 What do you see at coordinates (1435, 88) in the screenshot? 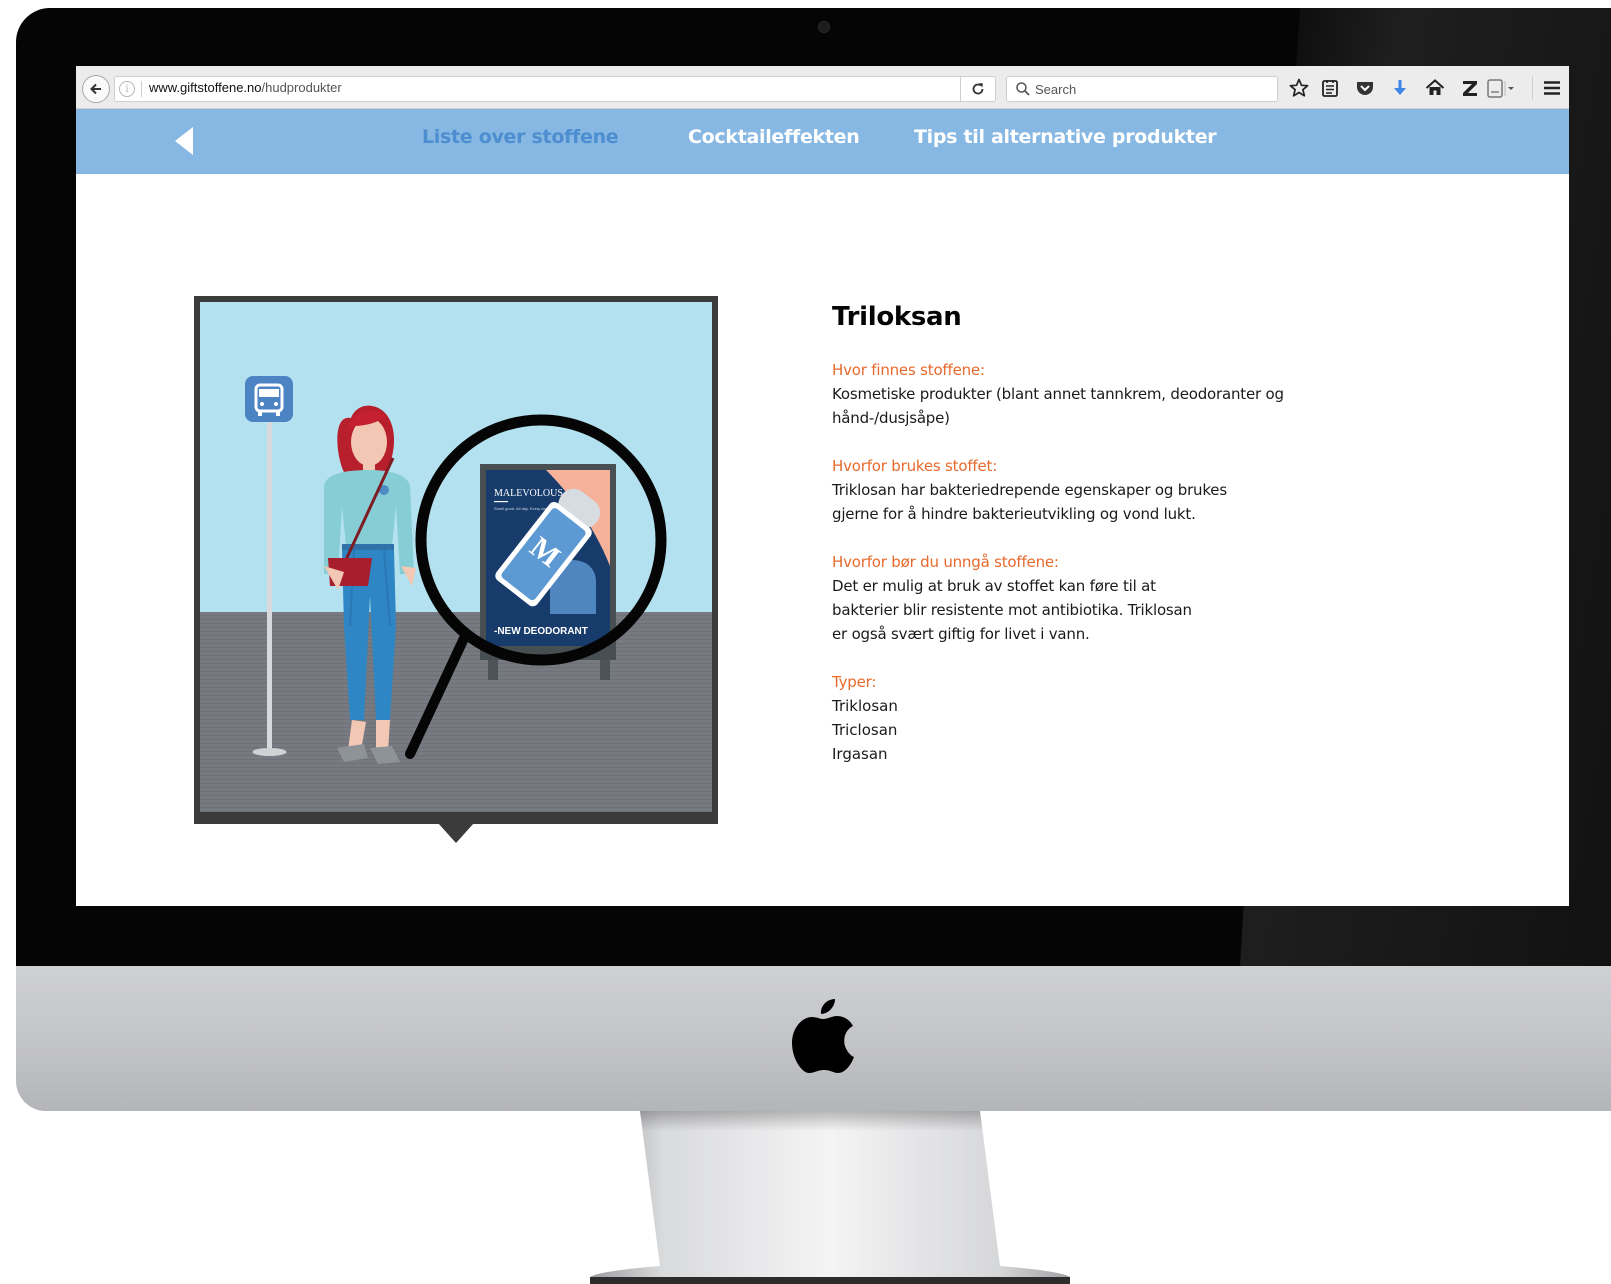
I see `home-icon` at bounding box center [1435, 88].